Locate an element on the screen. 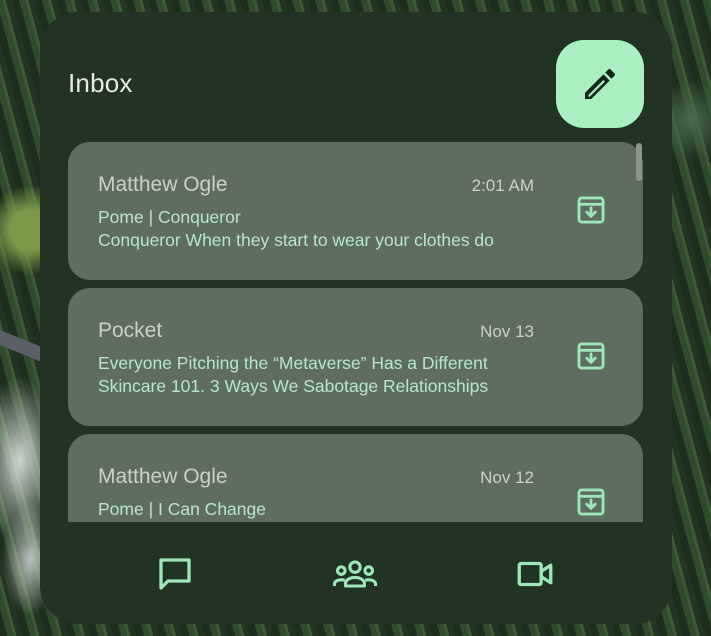 This screenshot has height=636, width=711. video-call-button is located at coordinates (535, 574).